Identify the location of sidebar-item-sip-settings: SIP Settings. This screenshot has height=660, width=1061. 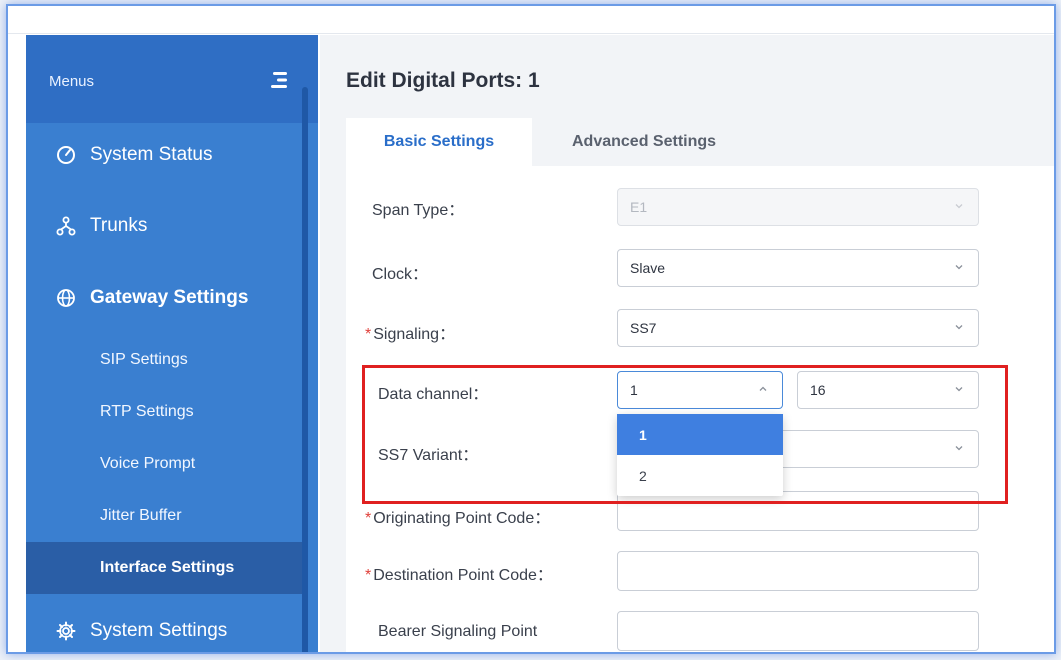
(164, 360).